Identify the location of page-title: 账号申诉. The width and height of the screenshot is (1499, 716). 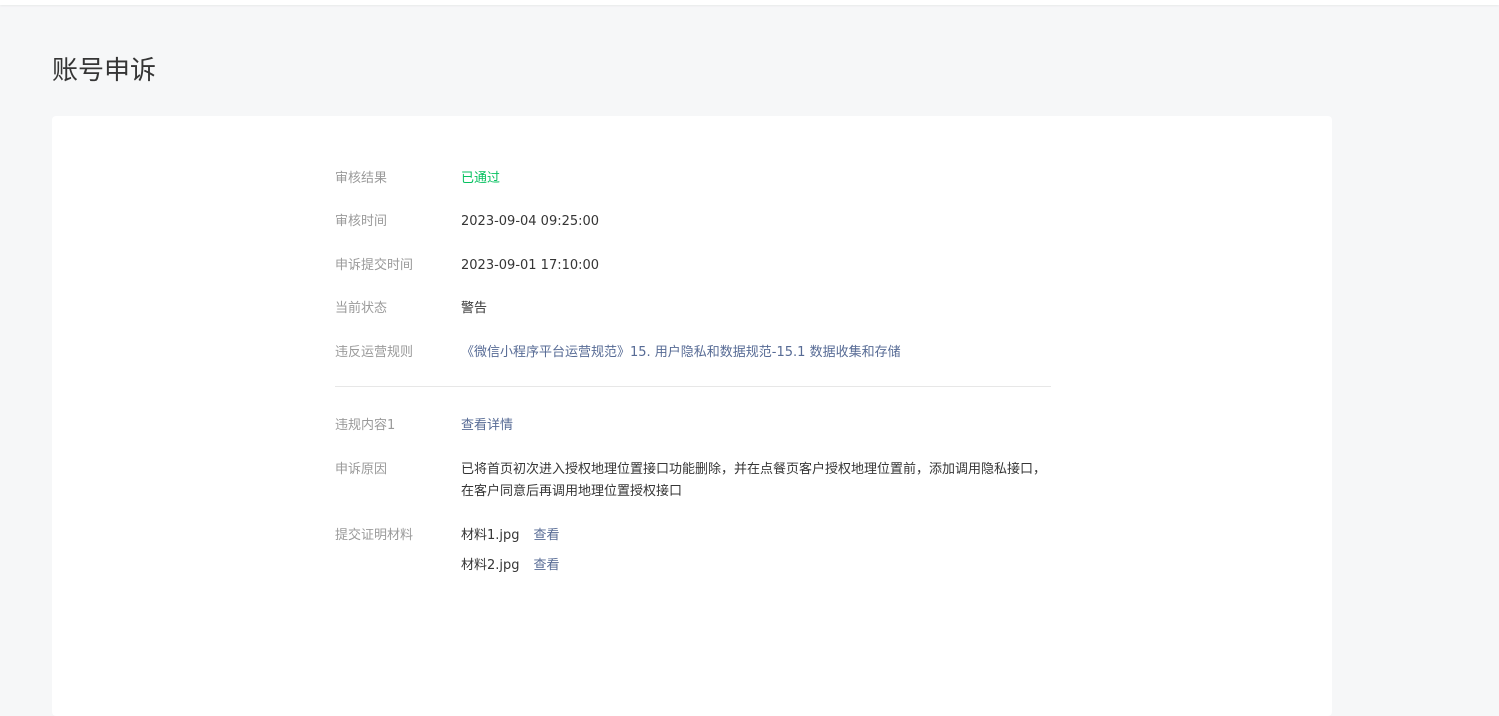
(104, 71).